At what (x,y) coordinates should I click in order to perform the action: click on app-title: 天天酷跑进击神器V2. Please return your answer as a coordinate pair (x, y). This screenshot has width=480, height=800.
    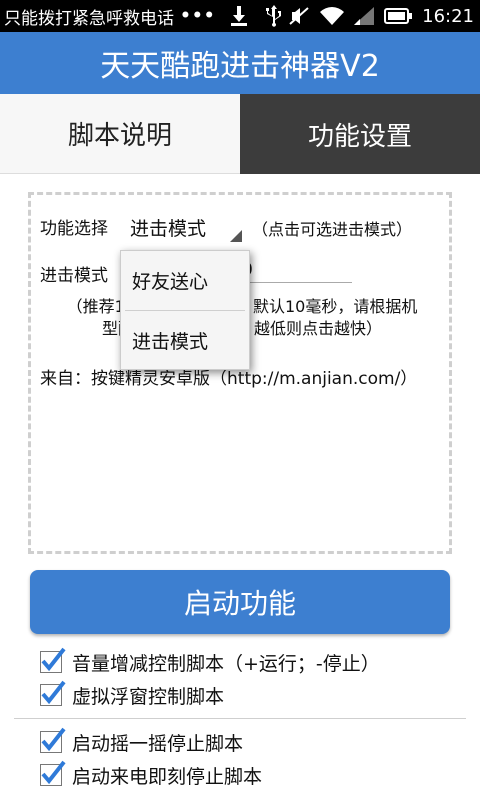
    Looking at the image, I should click on (240, 66).